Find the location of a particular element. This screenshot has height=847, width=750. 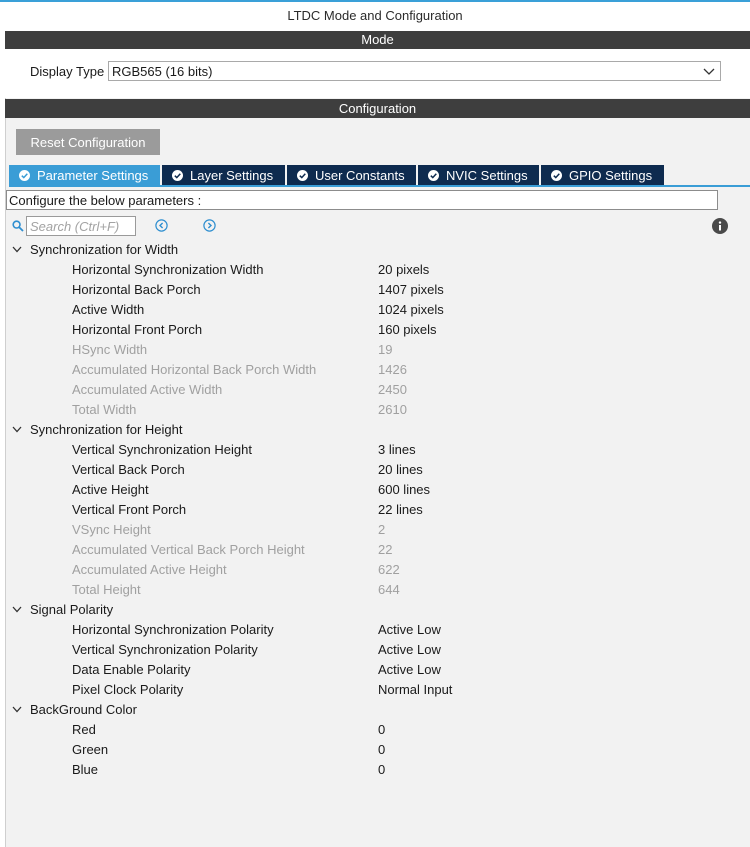

tab-label: Layer Settings is located at coordinates (232, 175).